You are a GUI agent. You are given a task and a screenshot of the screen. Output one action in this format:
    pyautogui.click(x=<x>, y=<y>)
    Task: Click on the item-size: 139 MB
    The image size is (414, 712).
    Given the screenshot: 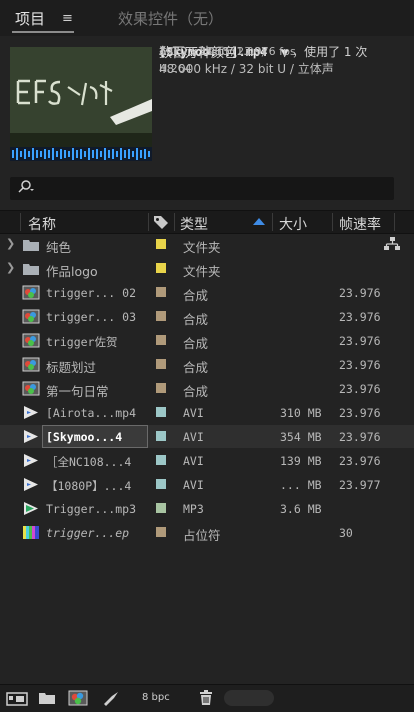 What is the action you would take?
    pyautogui.click(x=301, y=461)
    